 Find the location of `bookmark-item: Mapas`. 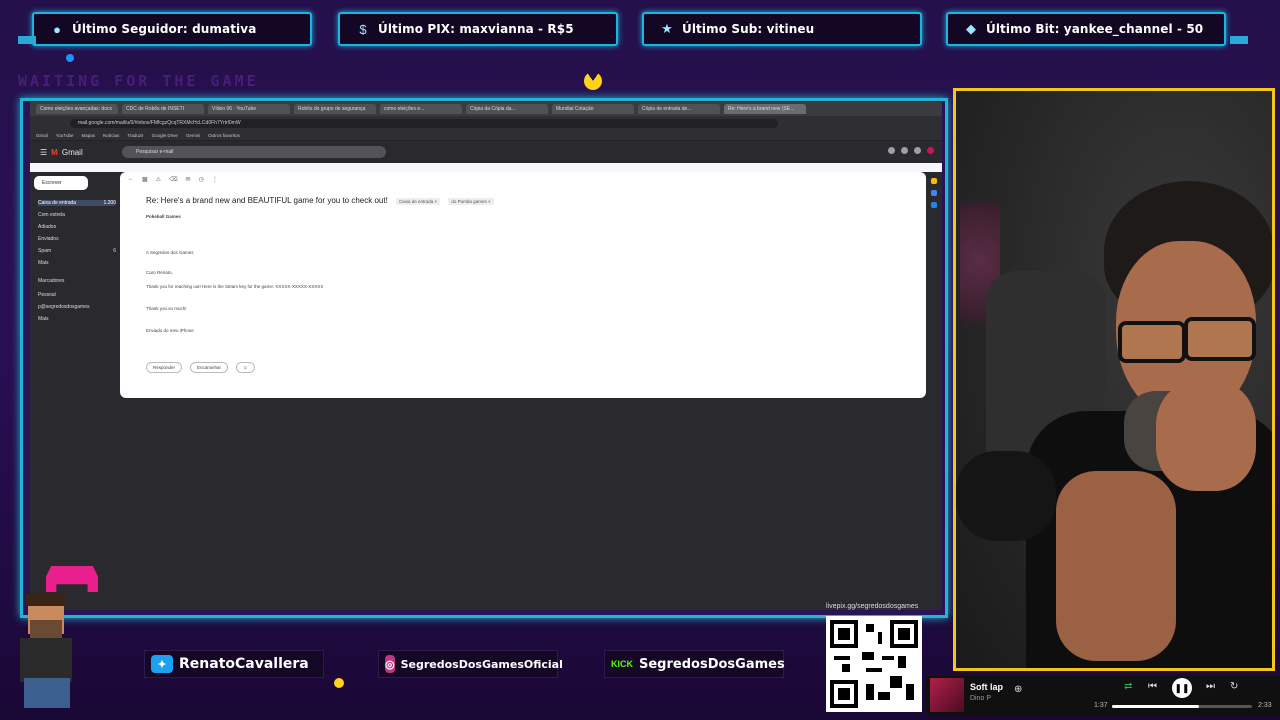

bookmark-item: Mapas is located at coordinates (88, 135).